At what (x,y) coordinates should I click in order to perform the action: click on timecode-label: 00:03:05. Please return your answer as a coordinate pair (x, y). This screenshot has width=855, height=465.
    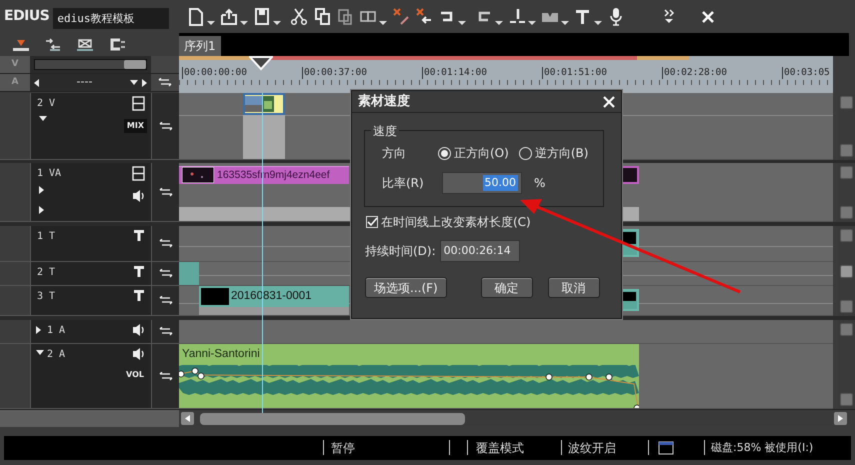
    Looking at the image, I should click on (806, 73).